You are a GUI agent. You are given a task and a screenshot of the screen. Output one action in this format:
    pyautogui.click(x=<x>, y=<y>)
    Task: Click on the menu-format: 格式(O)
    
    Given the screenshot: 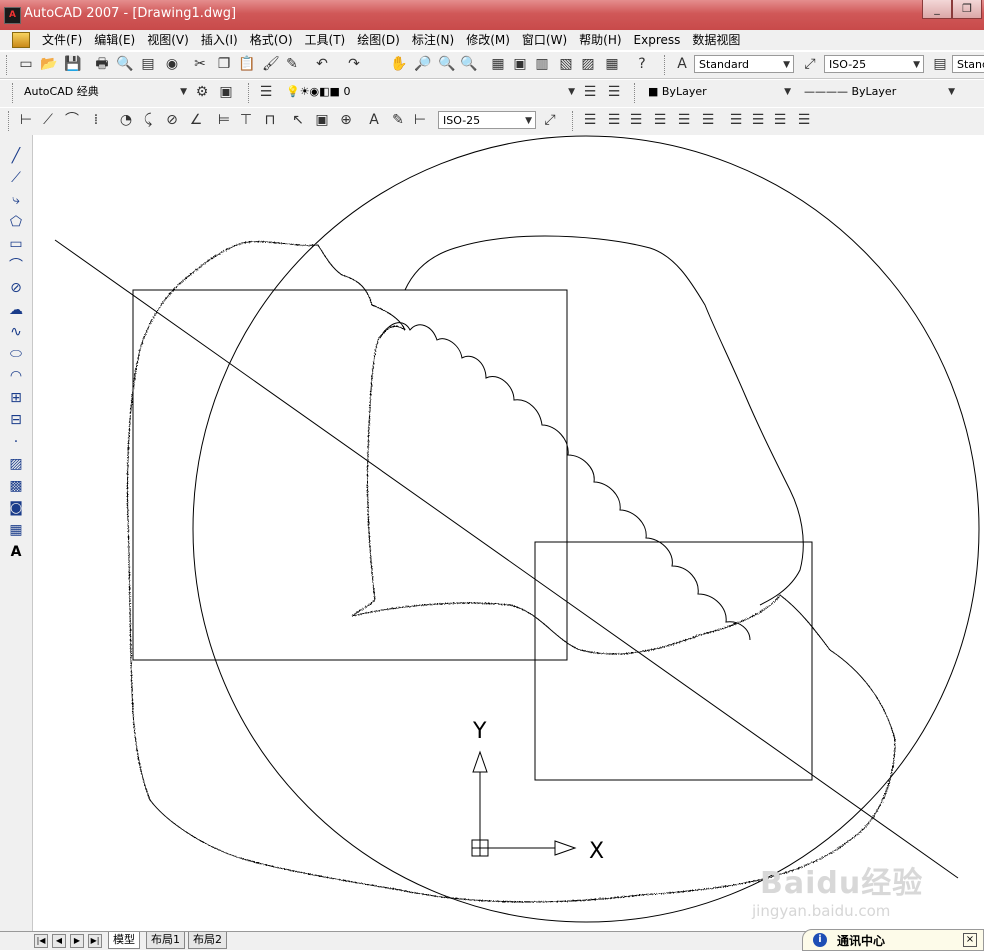 What is the action you would take?
    pyautogui.click(x=271, y=40)
    